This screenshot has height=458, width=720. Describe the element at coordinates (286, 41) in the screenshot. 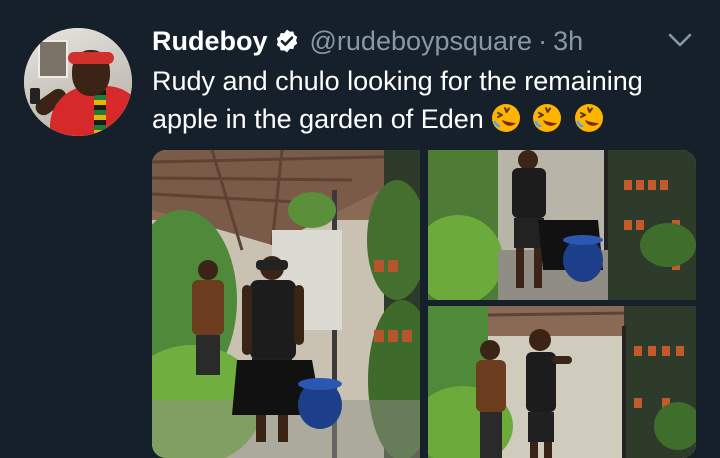

I see `verified-badge-icon` at that location.